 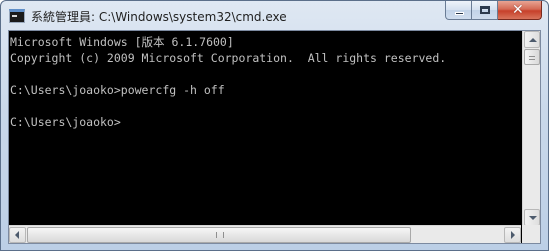 I want to click on arrow-right-icon, so click(x=513, y=235).